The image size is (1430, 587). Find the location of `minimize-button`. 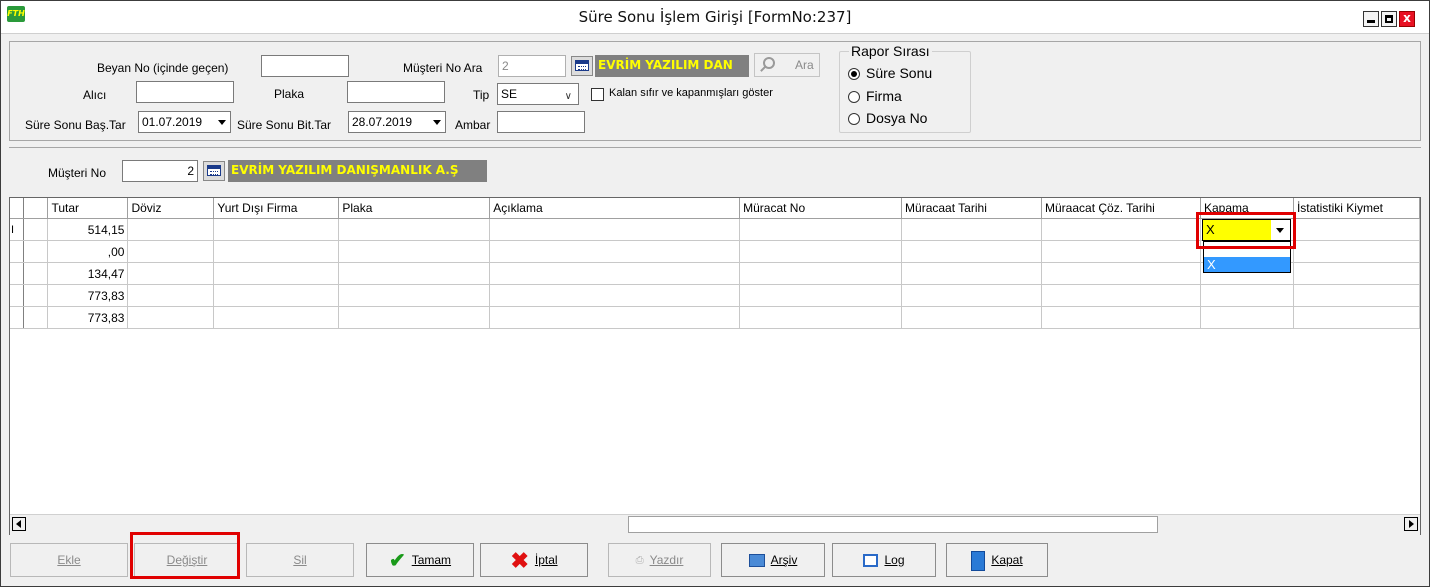

minimize-button is located at coordinates (1371, 19).